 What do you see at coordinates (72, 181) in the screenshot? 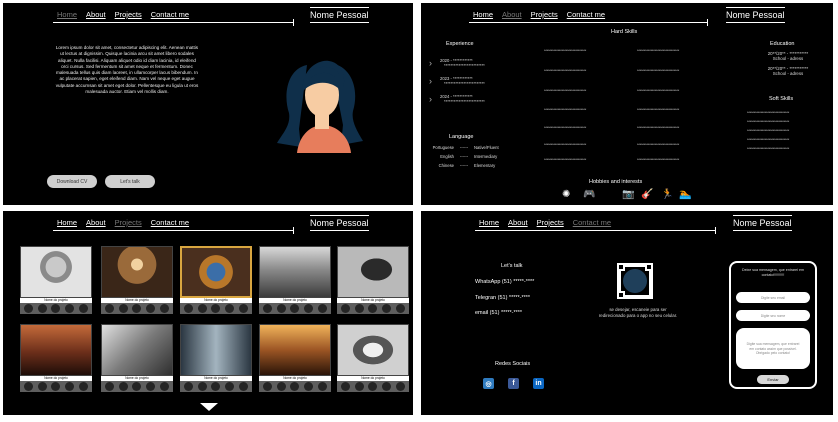
I see `download-cv-button: Download CV` at bounding box center [72, 181].